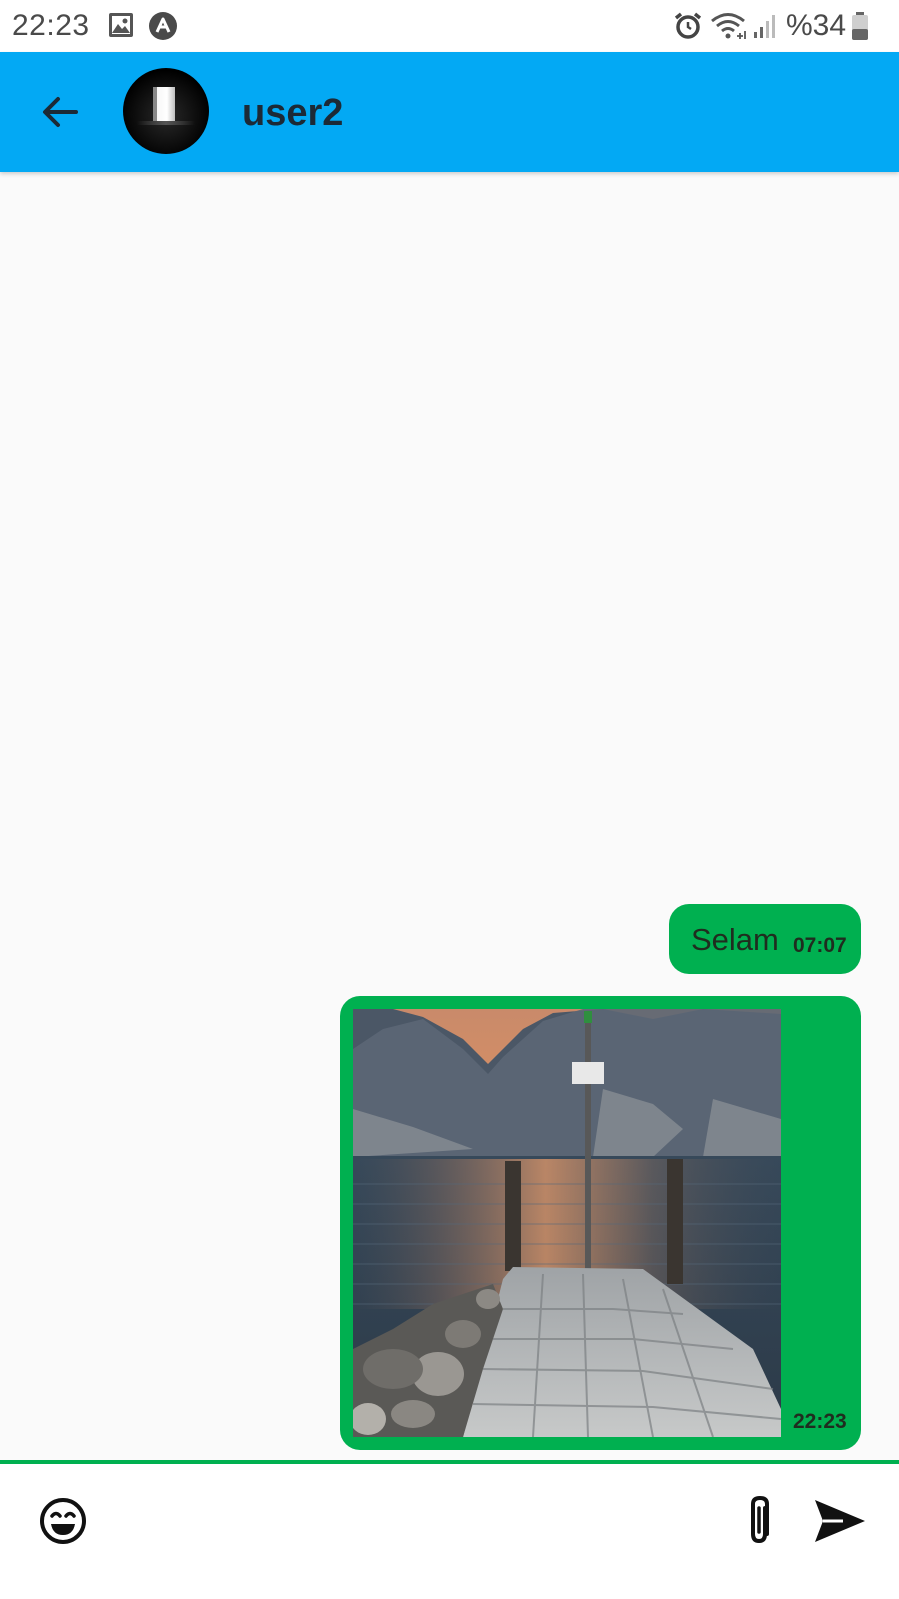 This screenshot has width=899, height=1599. I want to click on lake-pier-sunset-photo, so click(567, 1223).